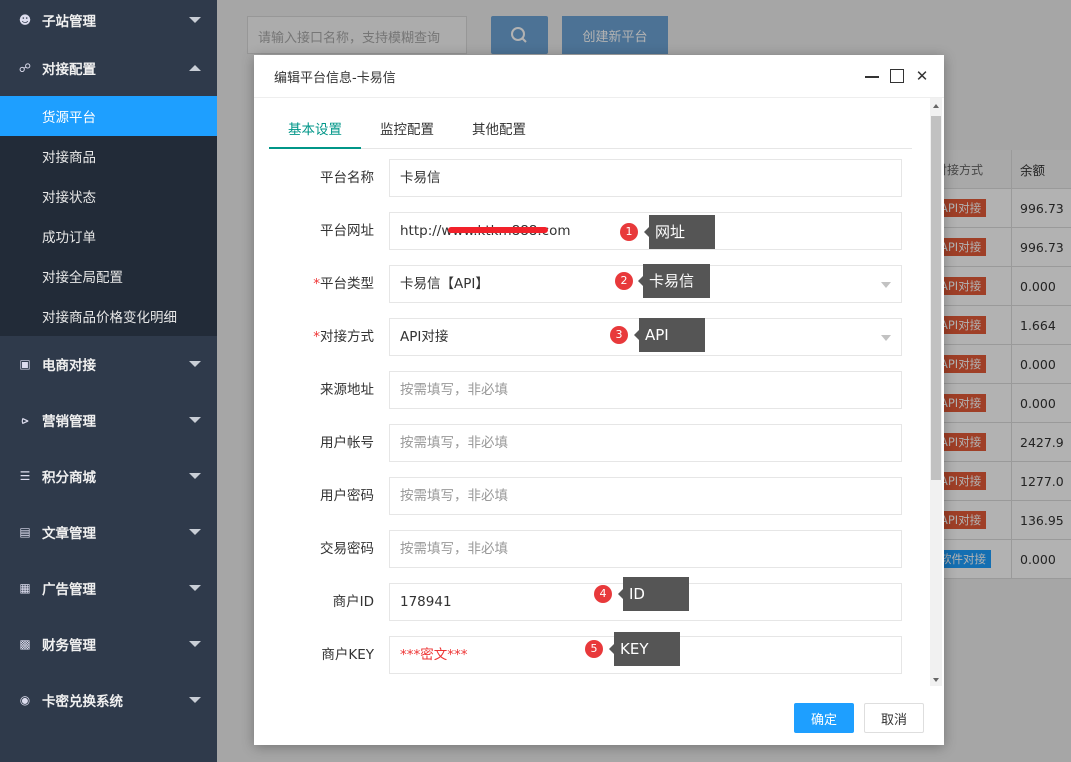 Image resolution: width=1071 pixels, height=762 pixels. I want to click on sidebar-group-label: 子站管理, so click(69, 22).